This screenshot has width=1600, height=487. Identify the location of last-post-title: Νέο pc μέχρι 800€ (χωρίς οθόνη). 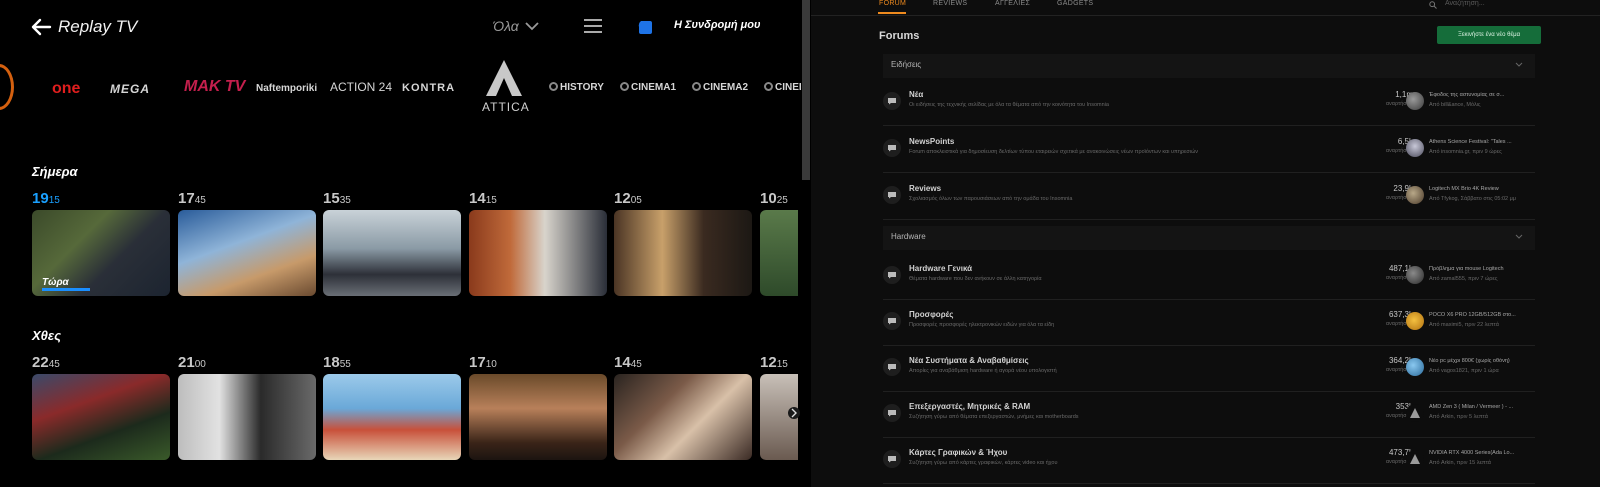
(1483, 361).